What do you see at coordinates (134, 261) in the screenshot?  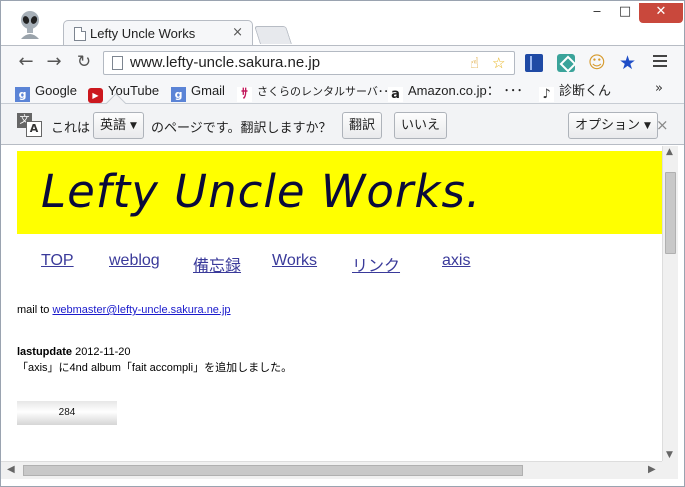 I see `nav-link-weblog: weblog` at bounding box center [134, 261].